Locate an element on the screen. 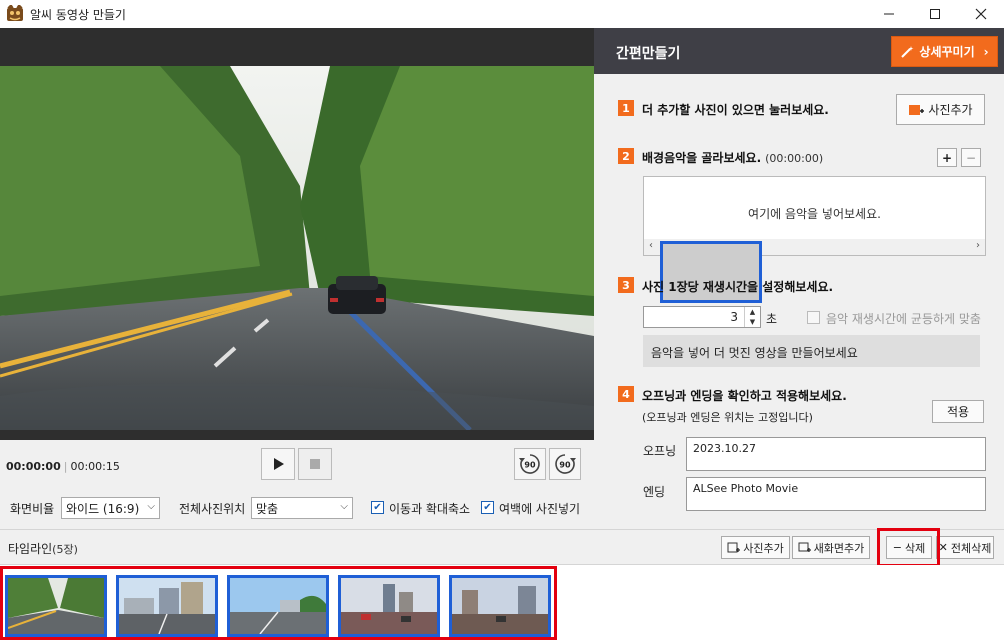 Image resolution: width=1004 pixels, height=640 pixels. close-icon is located at coordinates (981, 14).